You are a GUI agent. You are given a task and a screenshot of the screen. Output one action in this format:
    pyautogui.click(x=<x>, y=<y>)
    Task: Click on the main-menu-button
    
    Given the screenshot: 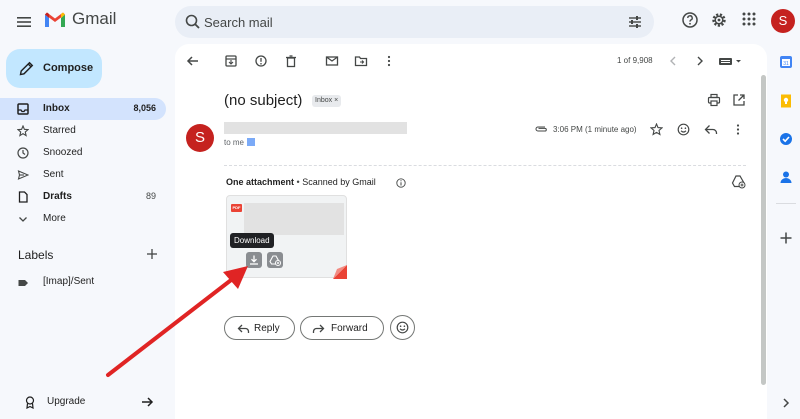 What is the action you would take?
    pyautogui.click(x=24, y=22)
    